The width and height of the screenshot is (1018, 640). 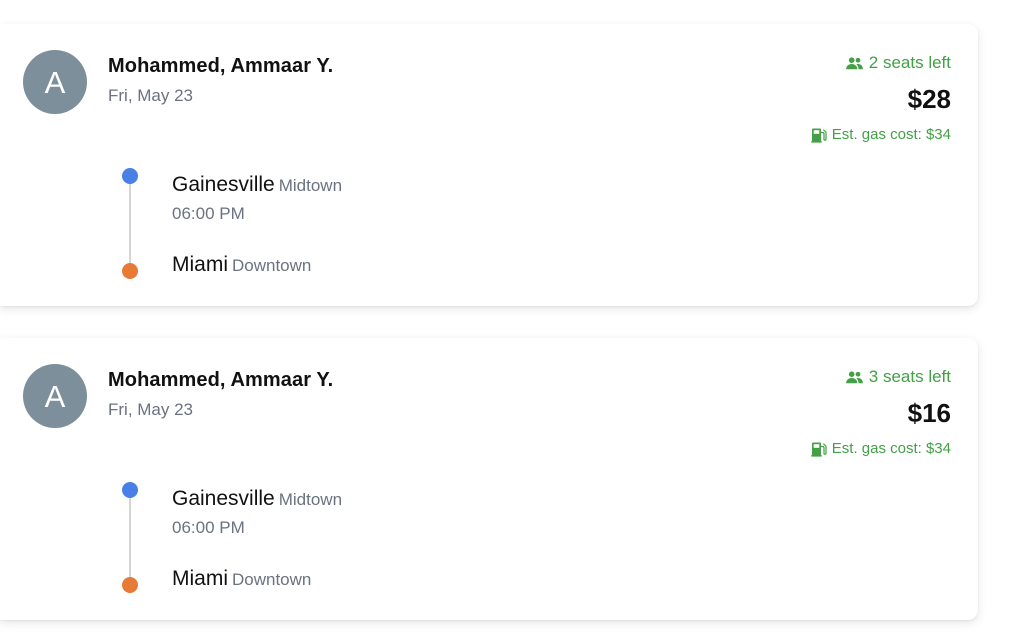 I want to click on seats-left-label: 3 seats left, so click(x=909, y=376).